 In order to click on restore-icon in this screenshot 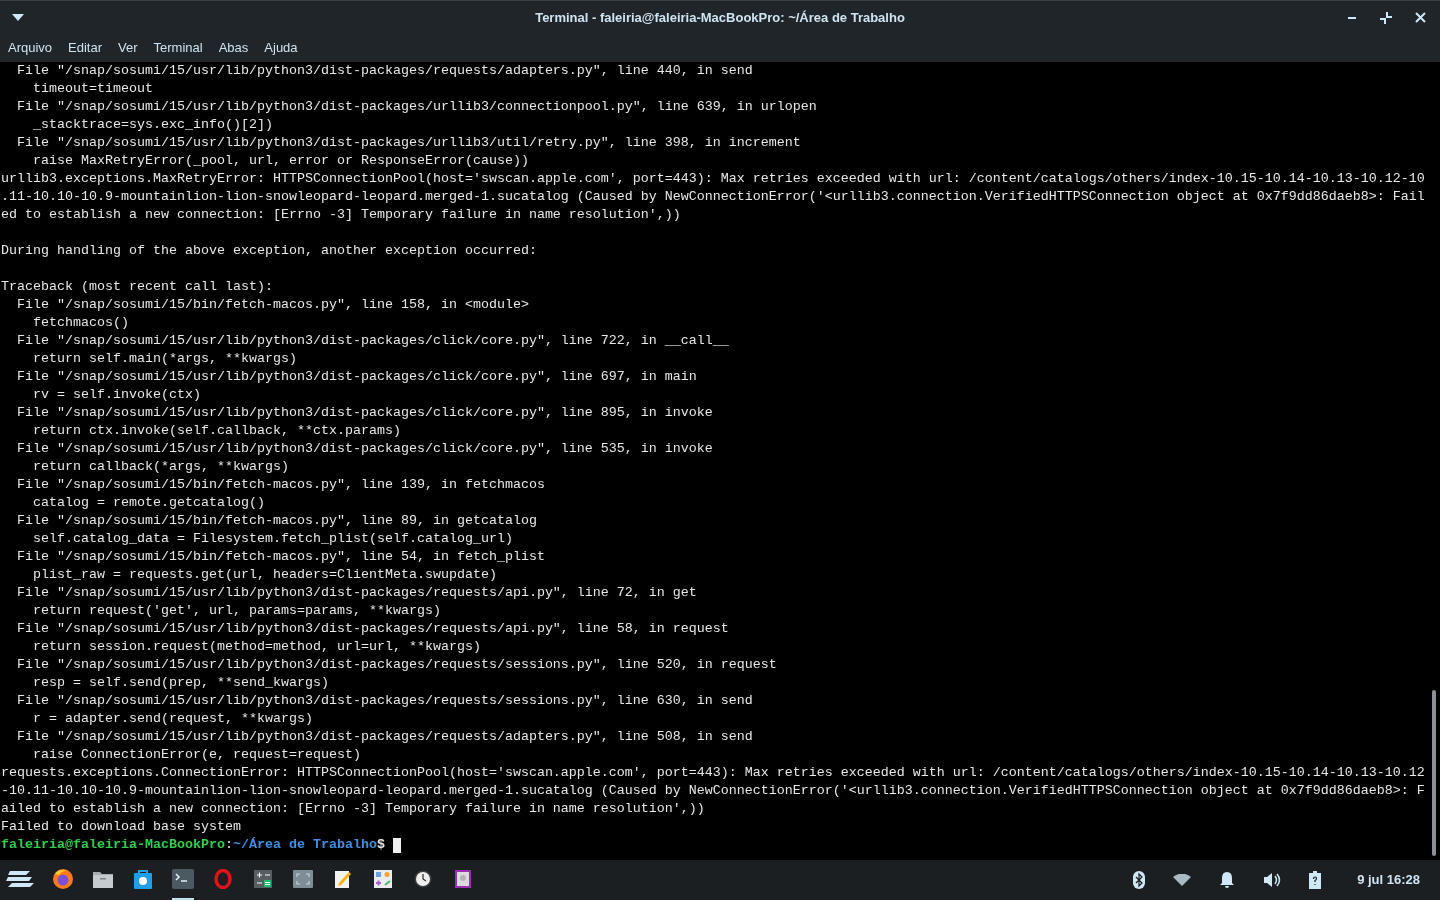, I will do `click(1386, 17)`.